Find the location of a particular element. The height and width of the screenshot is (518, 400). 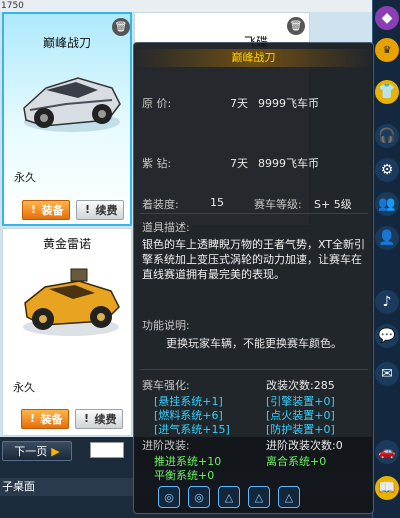

advanced-item: 离合系统+0 is located at coordinates (296, 461).